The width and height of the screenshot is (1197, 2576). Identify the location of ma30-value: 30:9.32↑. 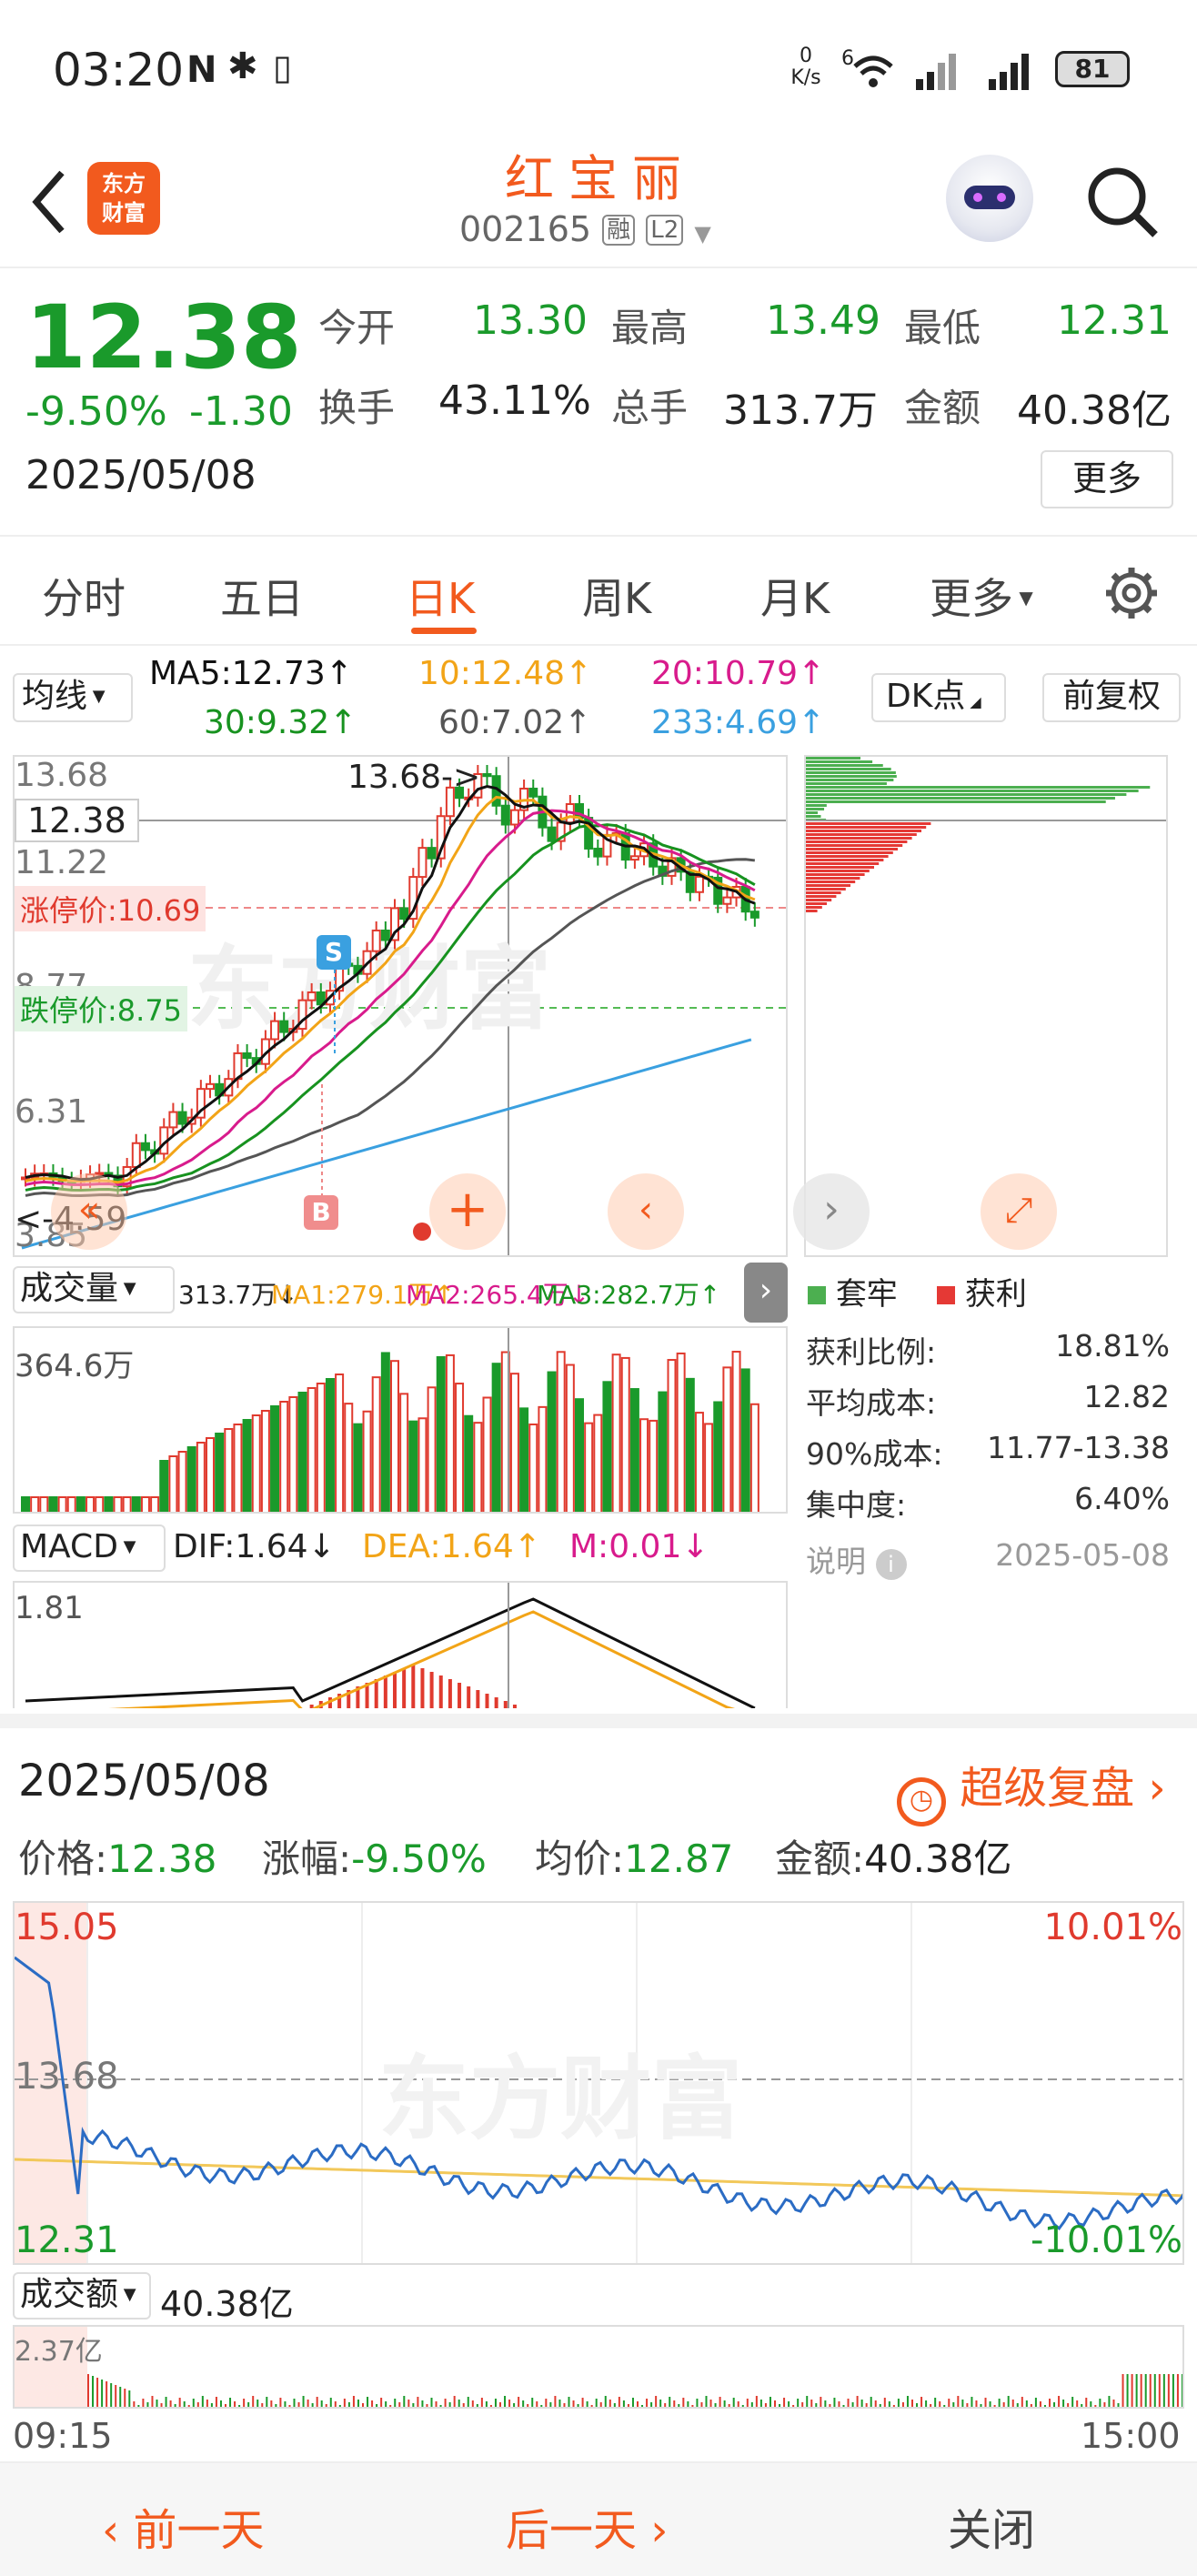
(280, 722).